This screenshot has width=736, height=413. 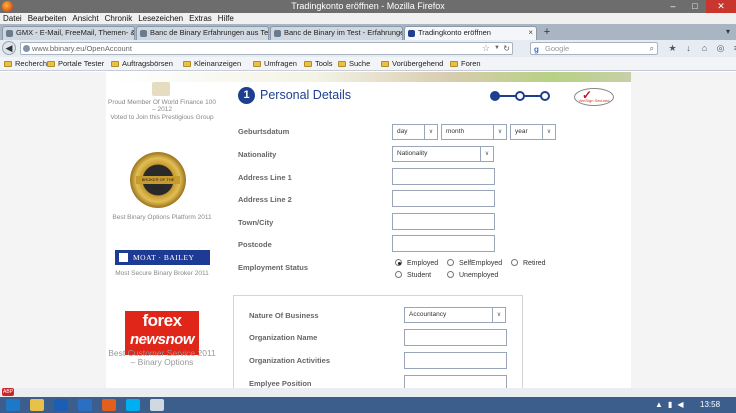 What do you see at coordinates (423, 263) in the screenshot?
I see `radio-label: Employed` at bounding box center [423, 263].